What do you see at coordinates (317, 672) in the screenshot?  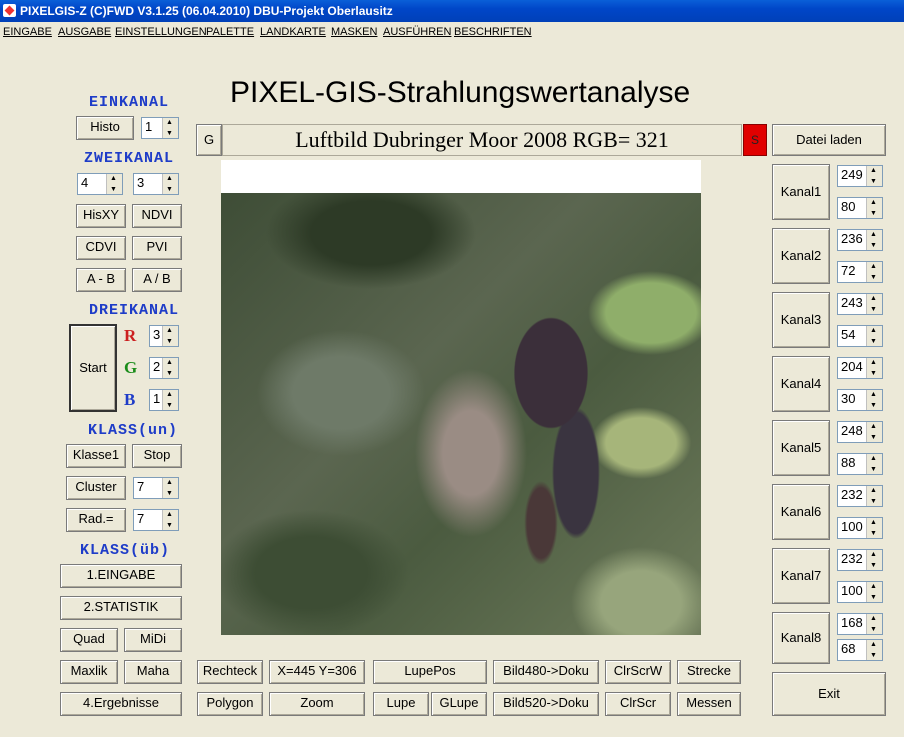 I see `coordinate-readout: X=445 Y=306` at bounding box center [317, 672].